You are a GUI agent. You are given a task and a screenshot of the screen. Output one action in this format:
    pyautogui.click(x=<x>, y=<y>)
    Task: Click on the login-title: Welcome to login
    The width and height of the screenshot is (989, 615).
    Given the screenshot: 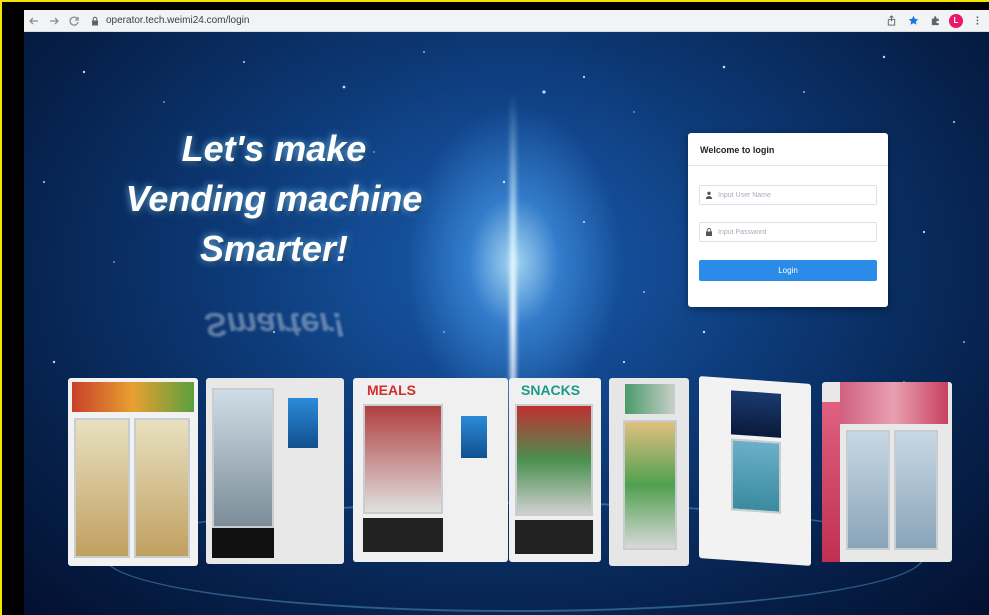 What is the action you would take?
    pyautogui.click(x=788, y=149)
    